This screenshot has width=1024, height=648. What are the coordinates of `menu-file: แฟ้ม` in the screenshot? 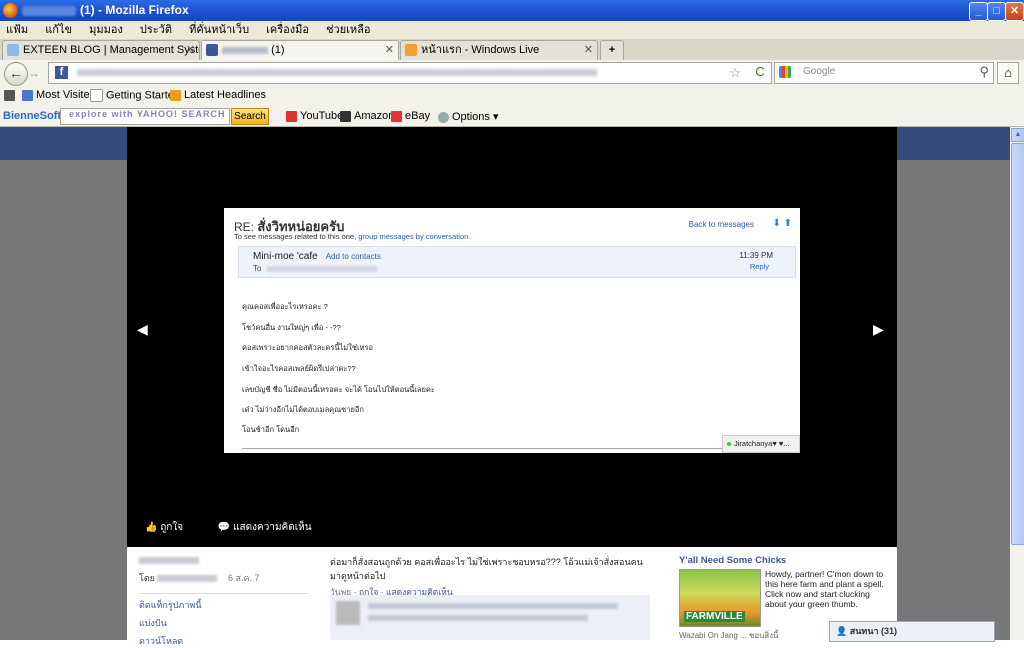 It's located at (17, 30).